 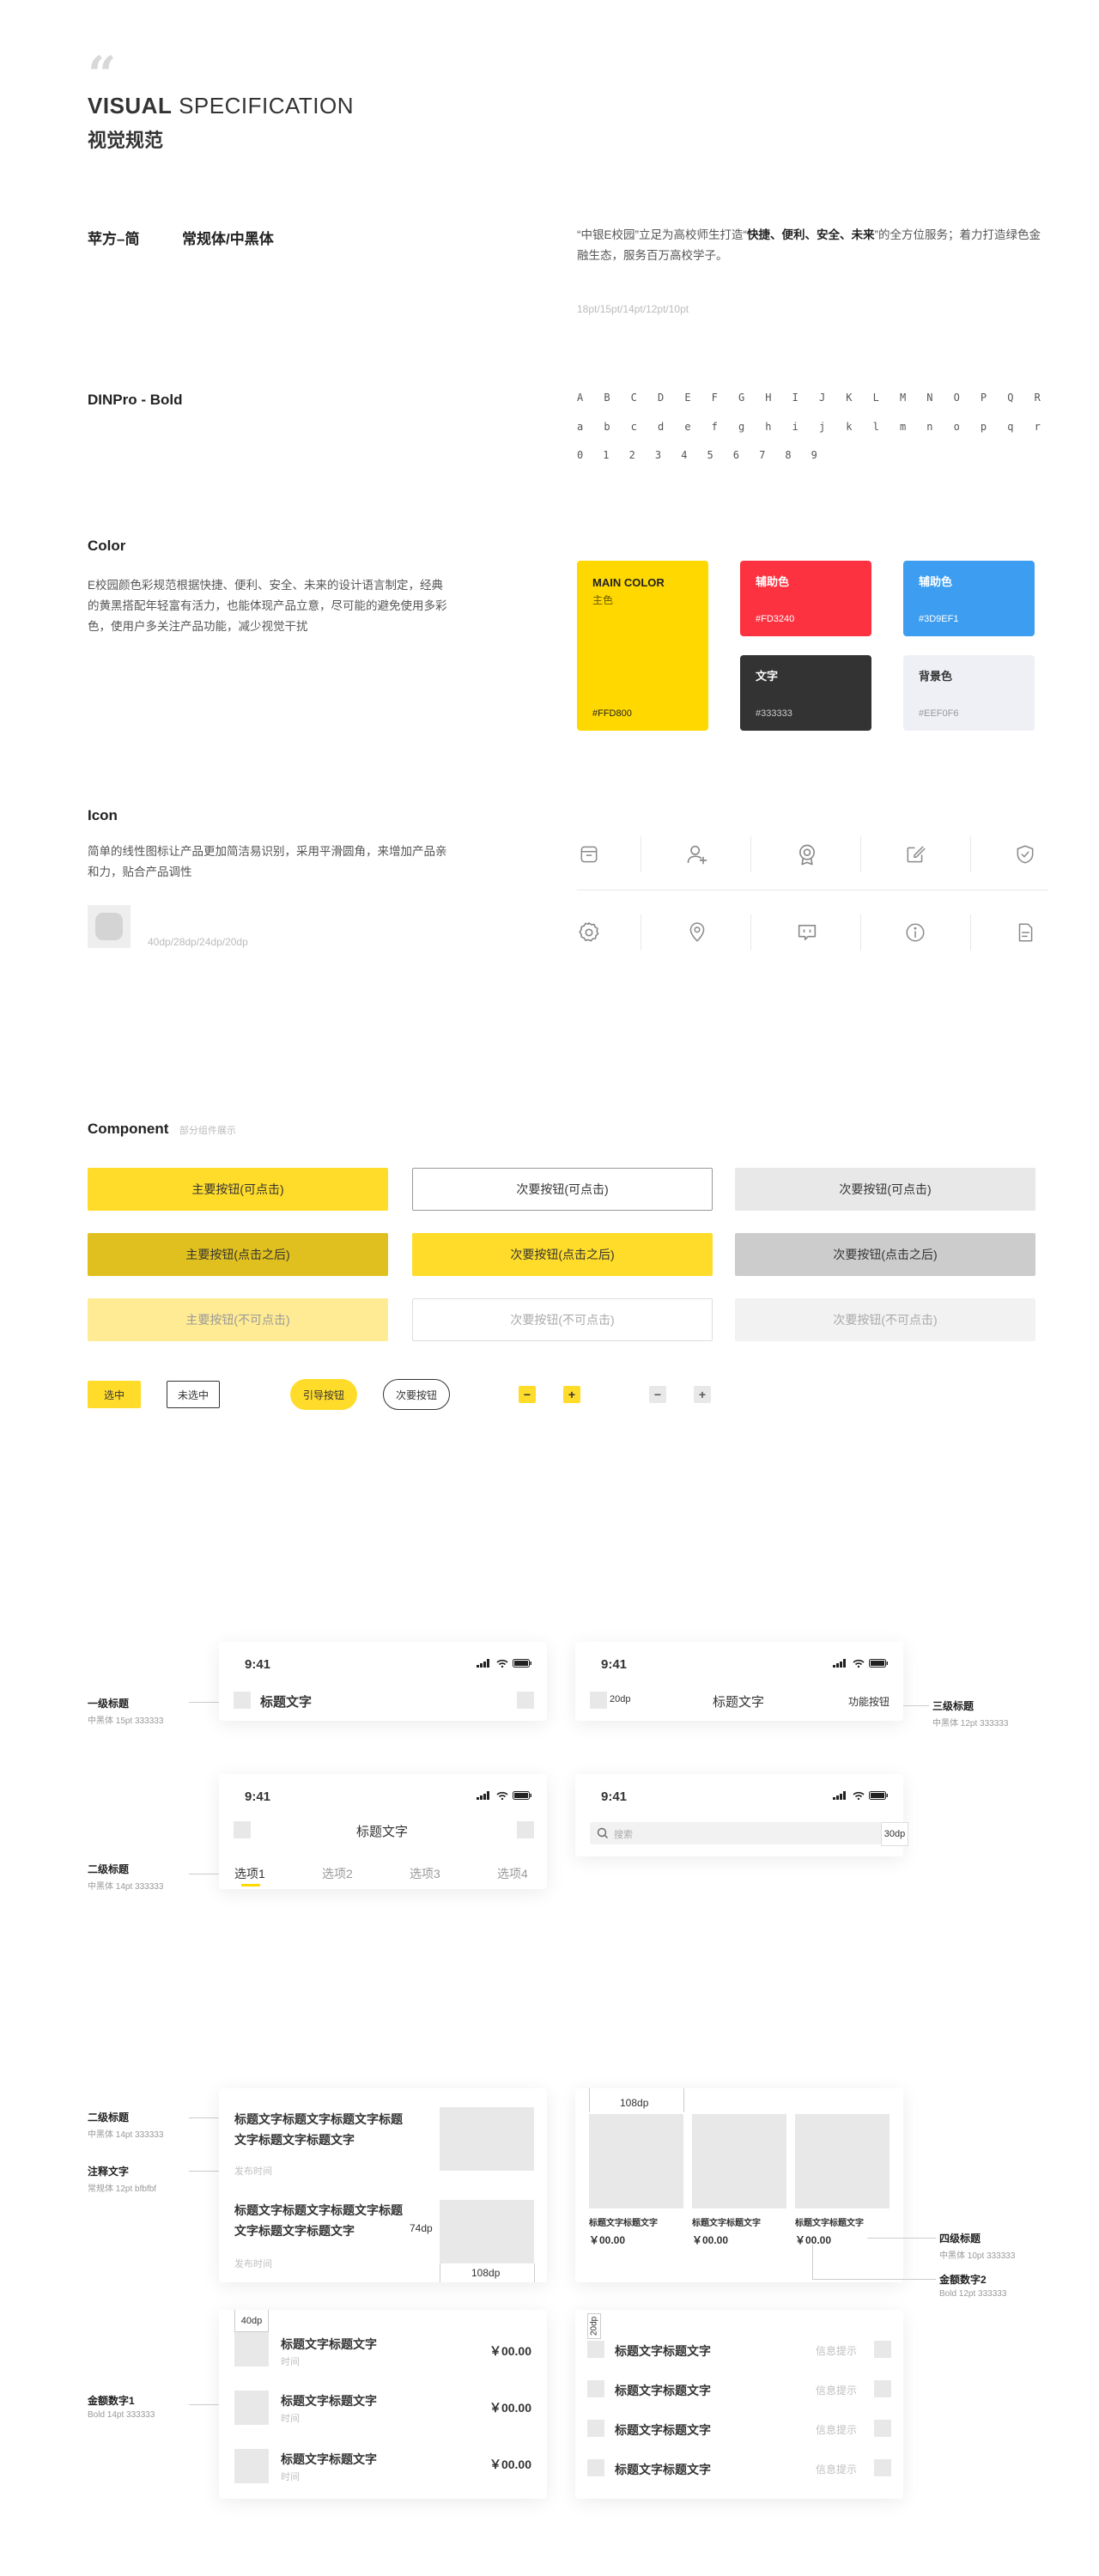 What do you see at coordinates (249, 1873) in the screenshot?
I see `tab-1: 选项1` at bounding box center [249, 1873].